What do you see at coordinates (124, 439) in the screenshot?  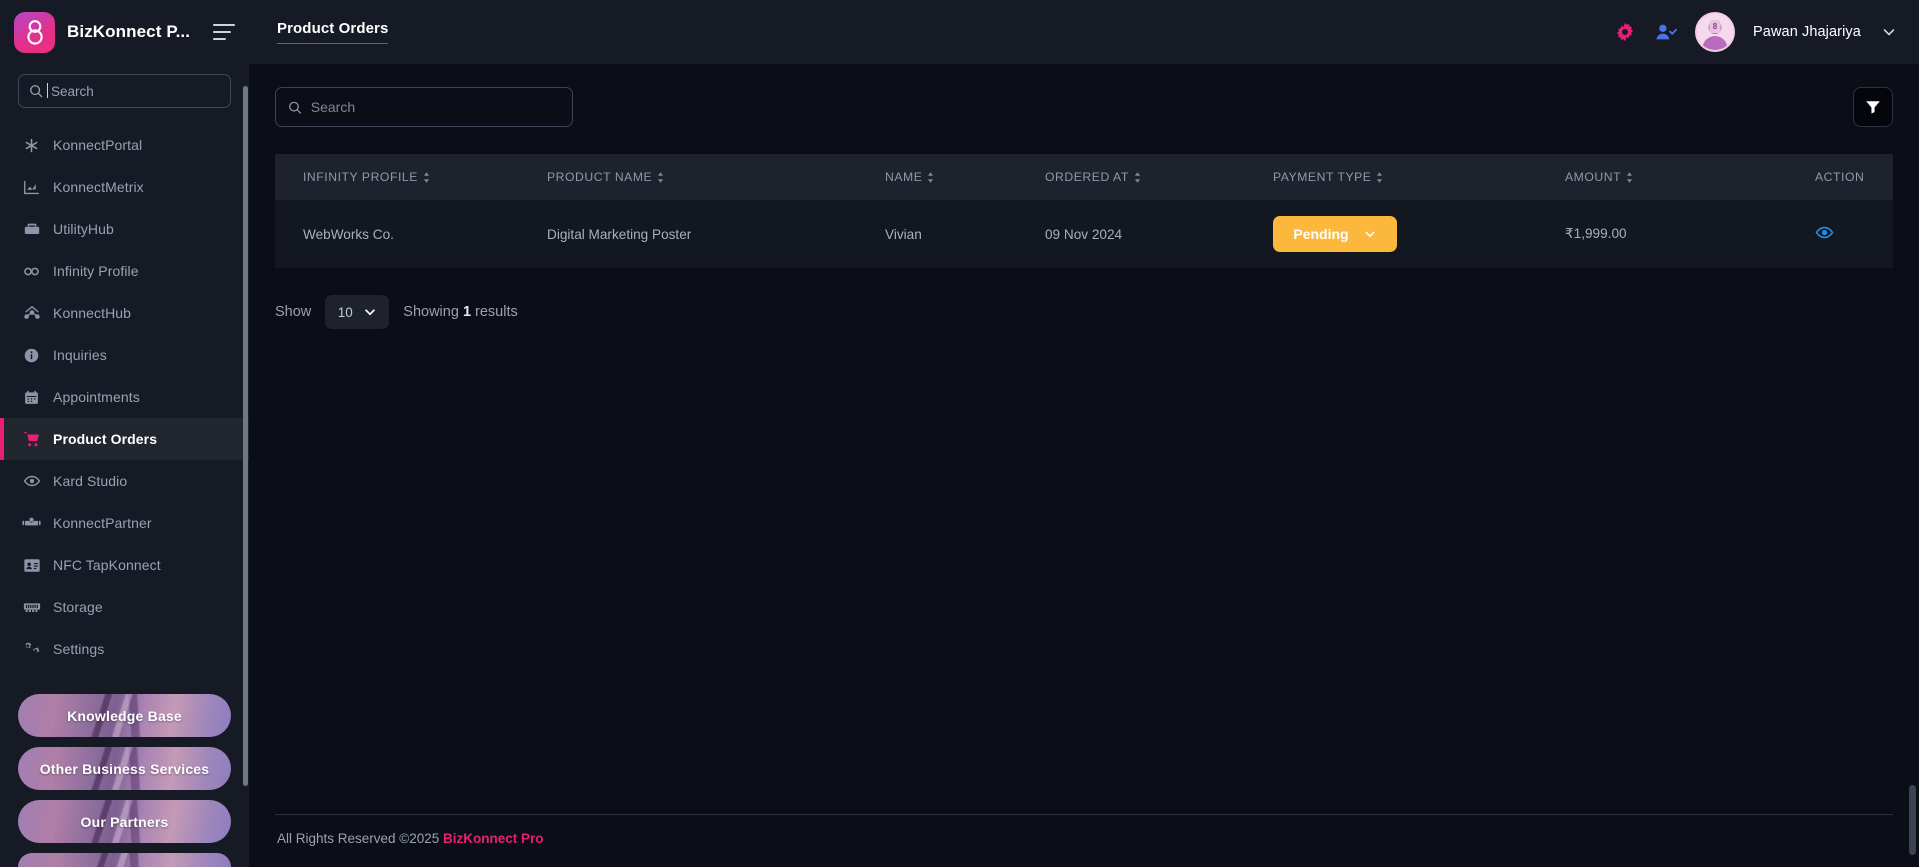 I see `sidebar-item-product-orders: Product Orders` at bounding box center [124, 439].